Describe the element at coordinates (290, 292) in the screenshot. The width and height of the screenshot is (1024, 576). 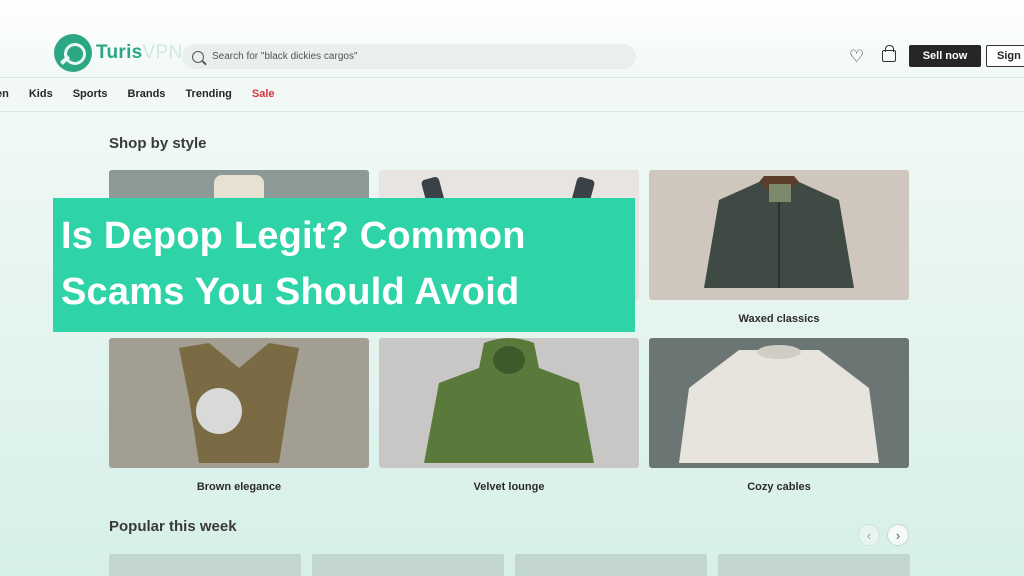
I see `banner-line-2: Scams You Should Avoid` at that location.